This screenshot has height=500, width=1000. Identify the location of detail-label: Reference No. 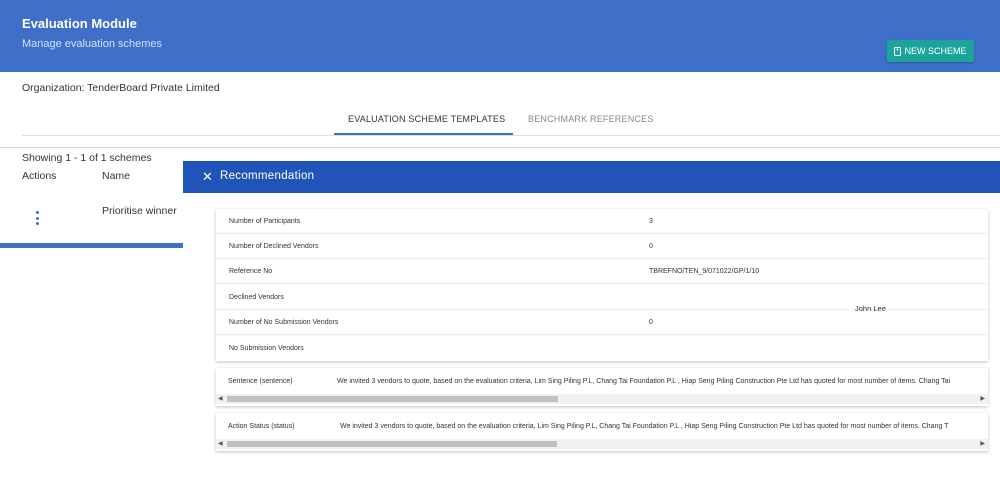
(251, 271).